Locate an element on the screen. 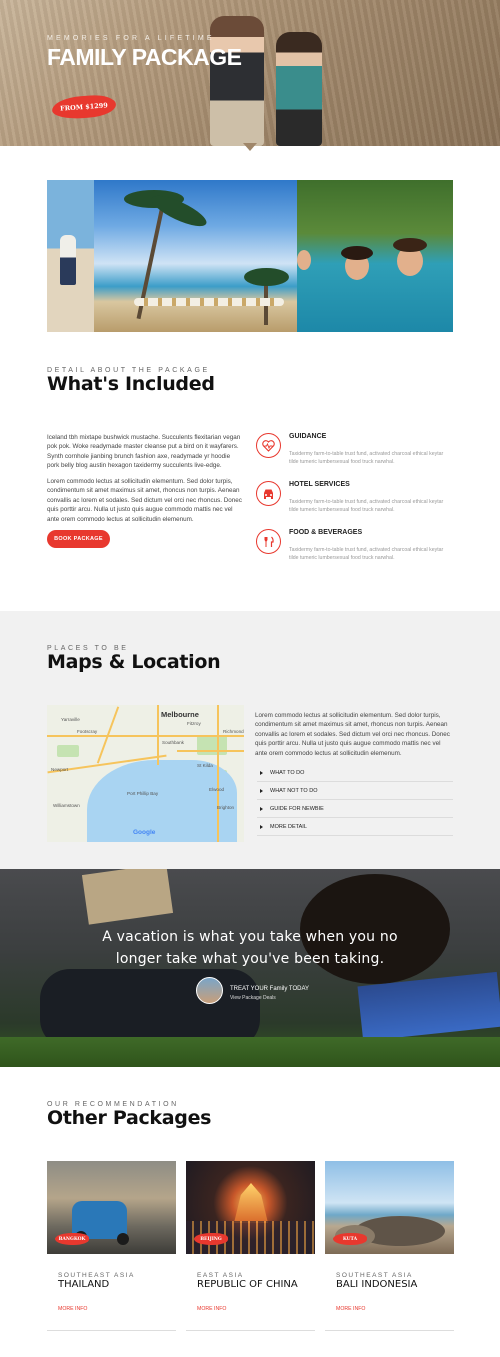 This screenshot has height=1357, width=500. banner-map-paper is located at coordinates (127, 897).